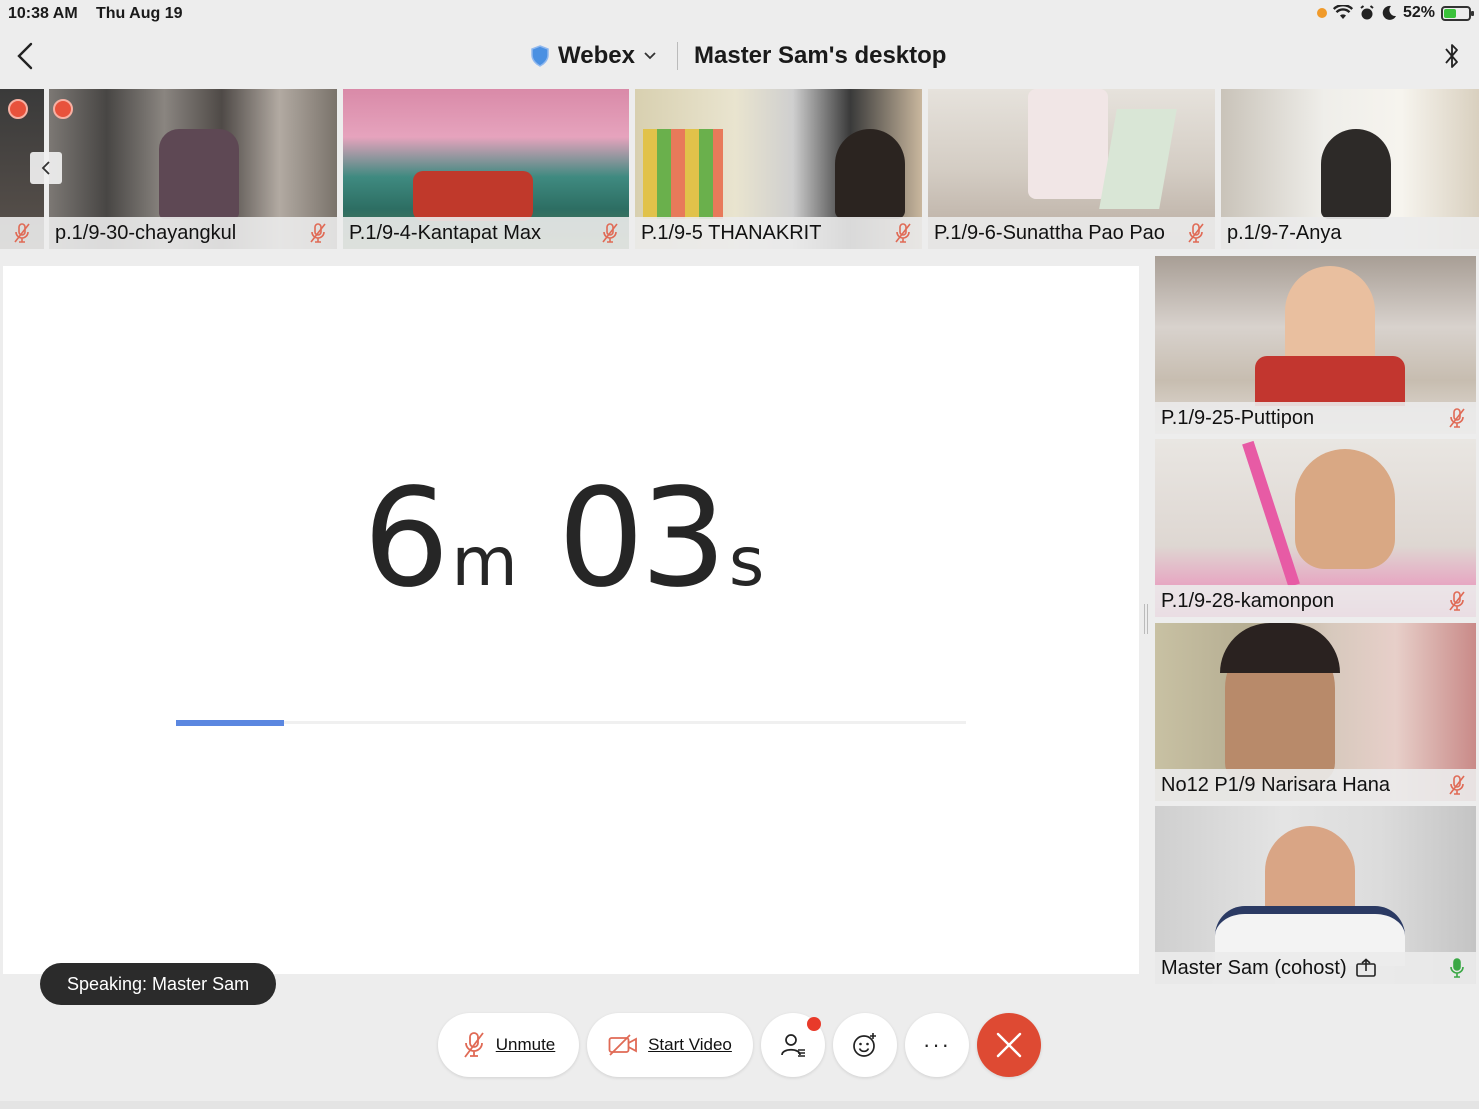  I want to click on active-speaker-indicator: Speaking: Master Sam, so click(158, 984).